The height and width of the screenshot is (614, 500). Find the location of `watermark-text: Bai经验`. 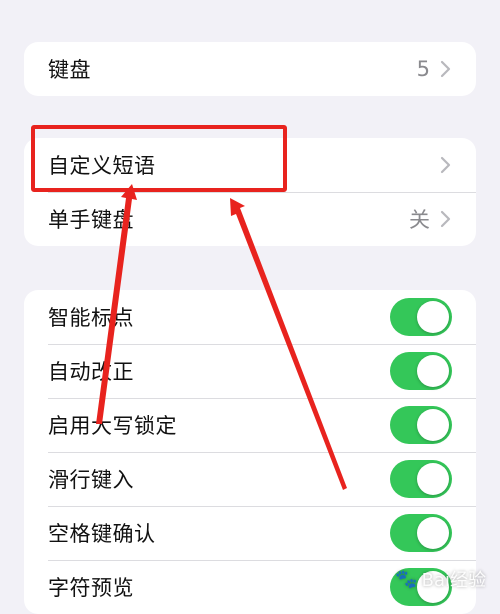

watermark-text: Bai经验 is located at coordinates (453, 580).